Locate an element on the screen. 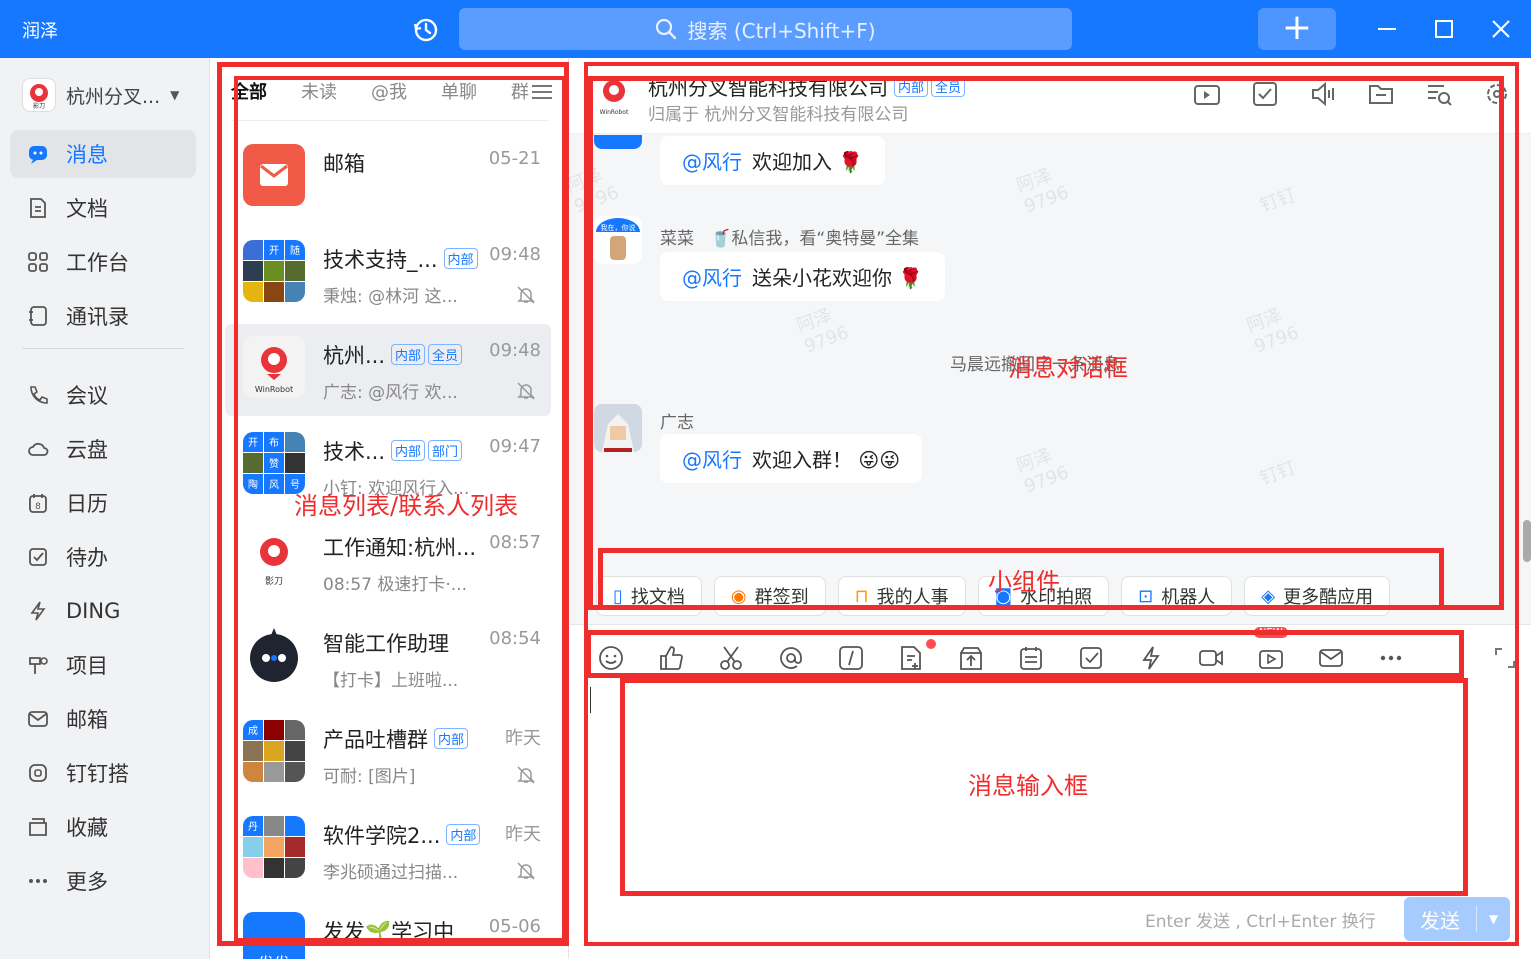 The height and width of the screenshot is (959, 1531). nav-label: 工作台 is located at coordinates (97, 263).